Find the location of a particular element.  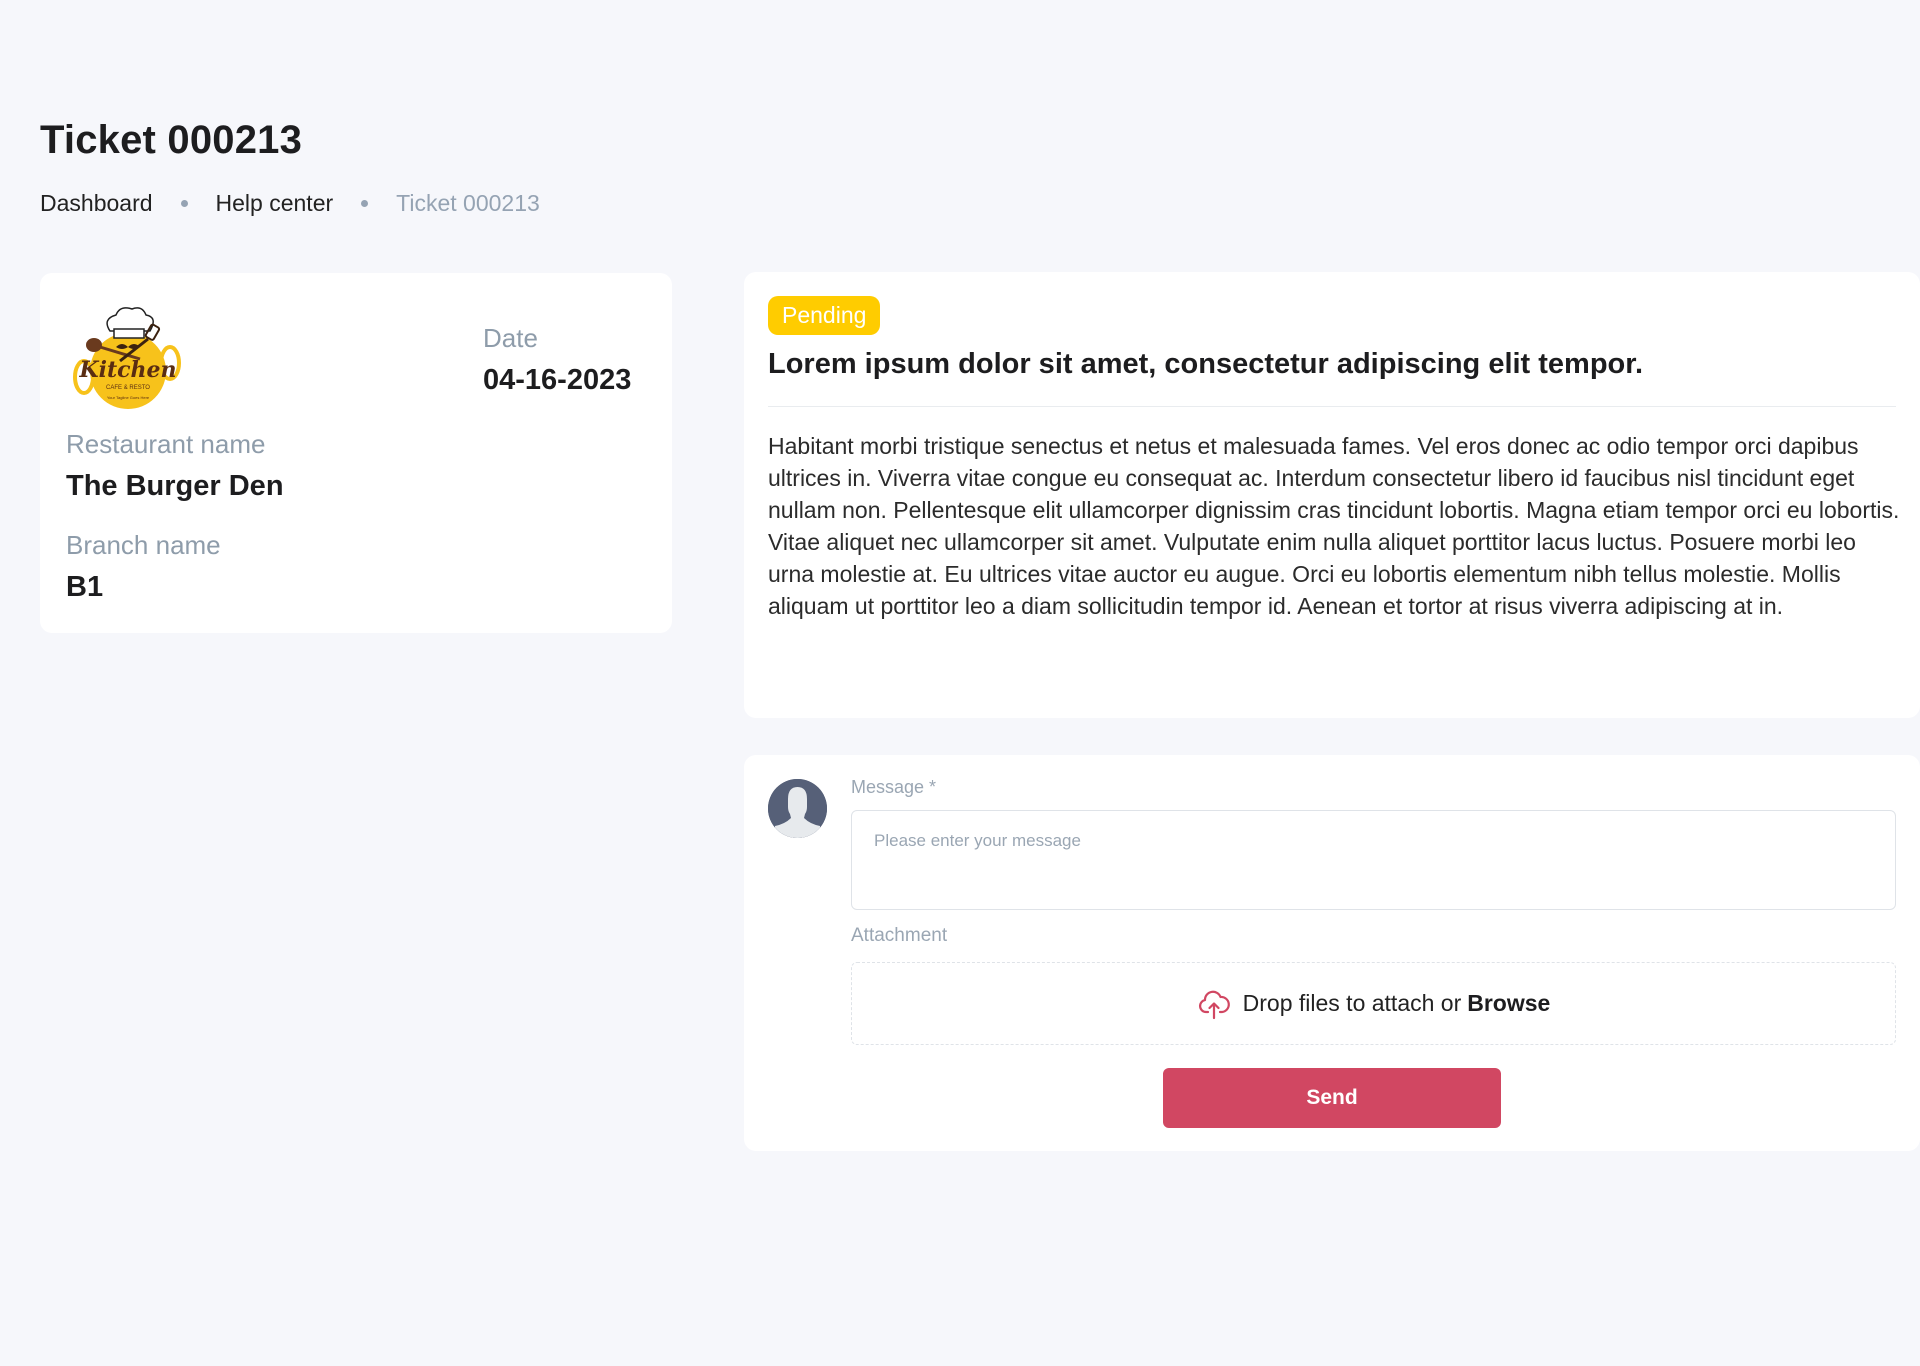

date-field: Date 04-16-2023 is located at coordinates (557, 360).